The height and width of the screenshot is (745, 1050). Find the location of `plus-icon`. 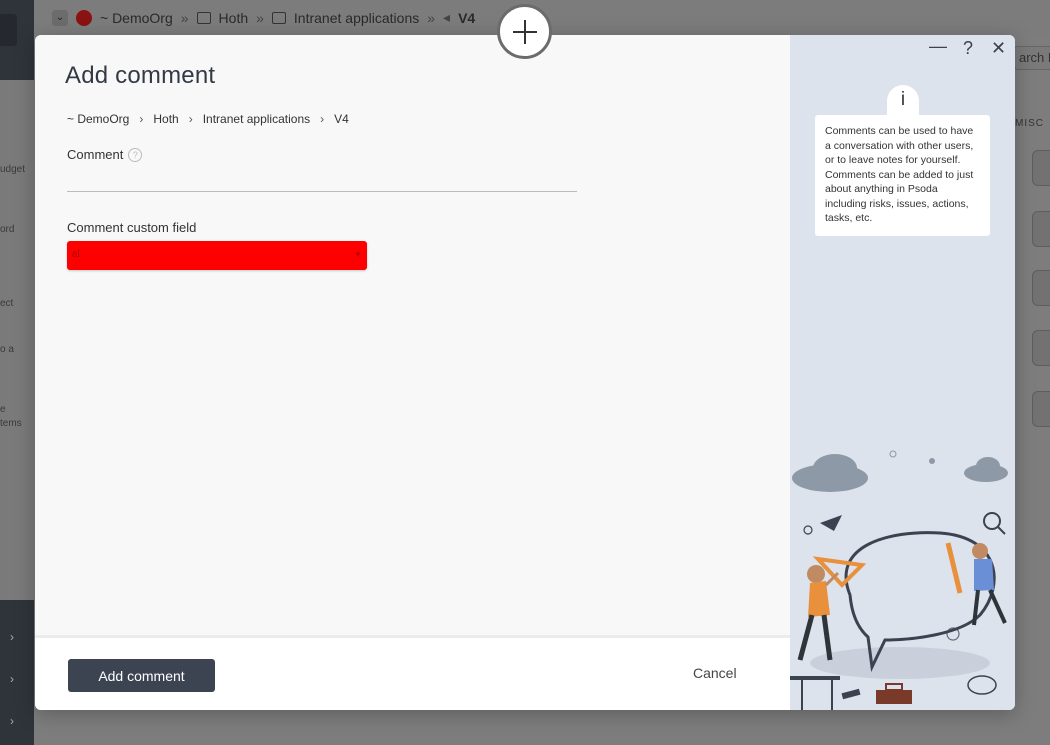

plus-icon is located at coordinates (524, 31).